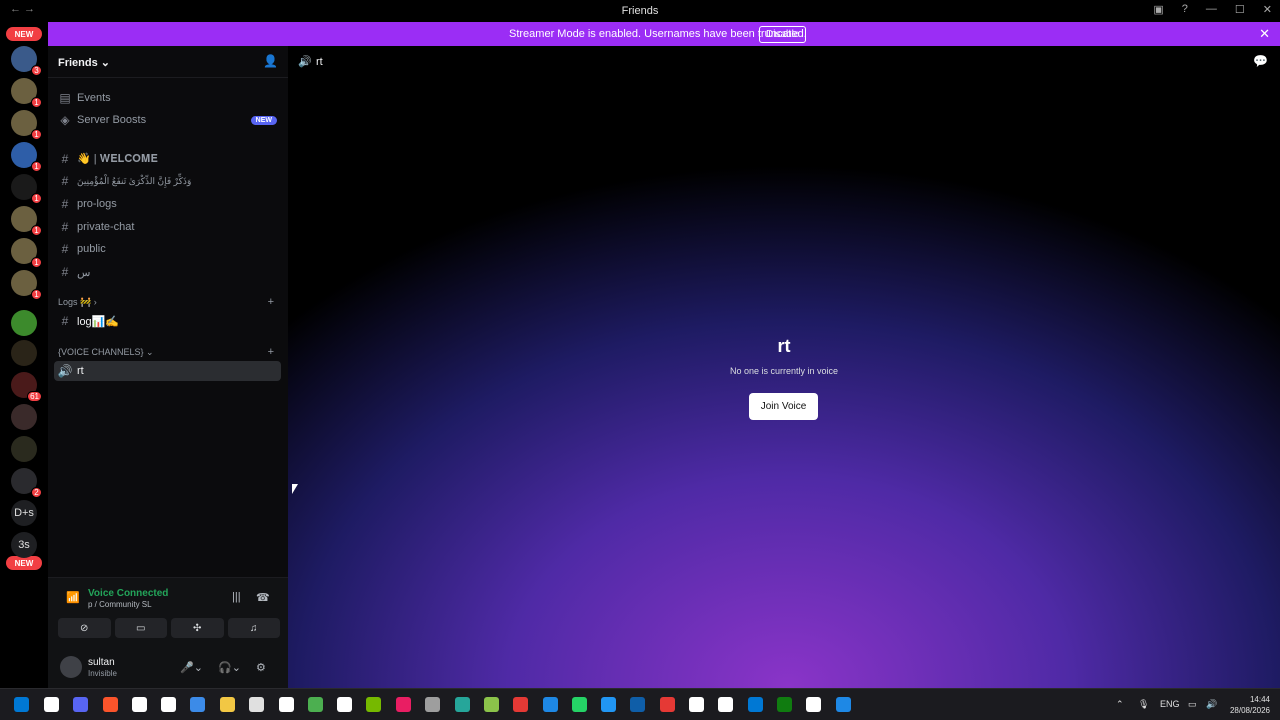 The height and width of the screenshot is (720, 1280). Describe the element at coordinates (84, 62) in the screenshot. I see `sidebar-title: Friends ⌄` at that location.